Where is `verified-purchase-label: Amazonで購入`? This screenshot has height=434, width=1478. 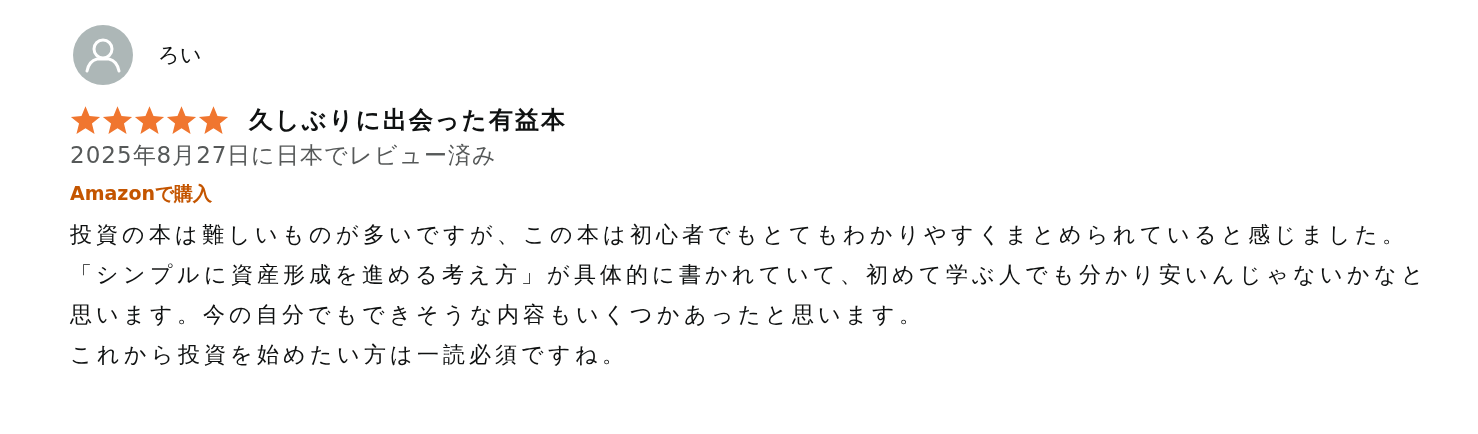 verified-purchase-label: Amazonで購入 is located at coordinates (141, 193).